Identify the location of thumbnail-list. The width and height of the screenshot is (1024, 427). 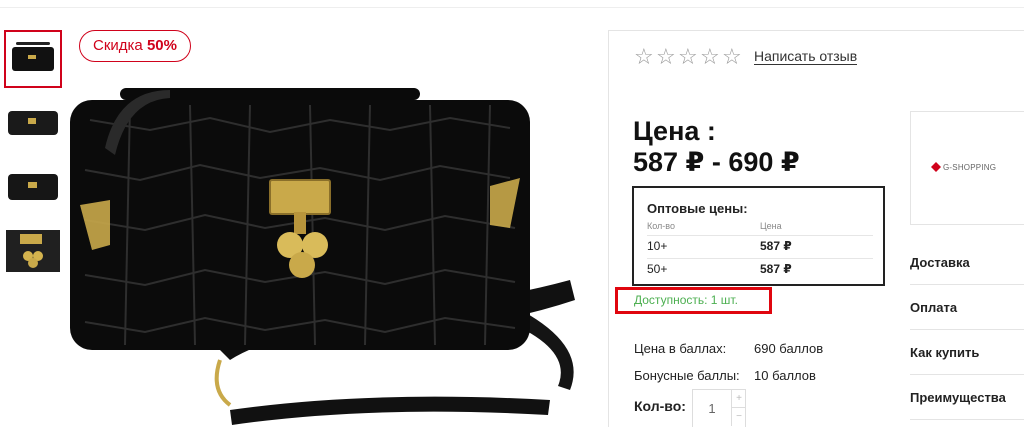
(33, 158).